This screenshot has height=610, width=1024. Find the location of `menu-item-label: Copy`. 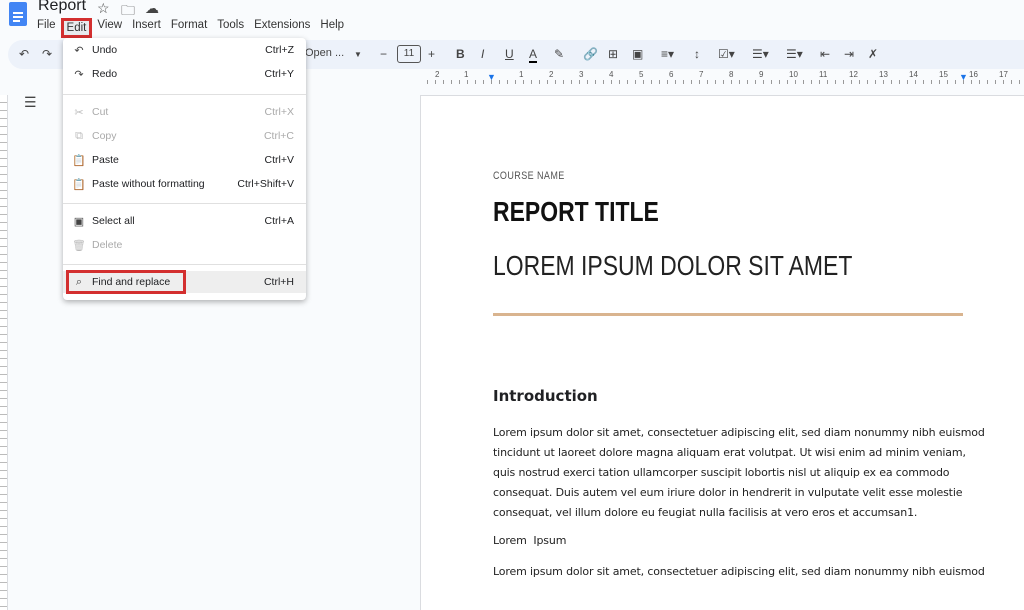

menu-item-label: Copy is located at coordinates (104, 136).